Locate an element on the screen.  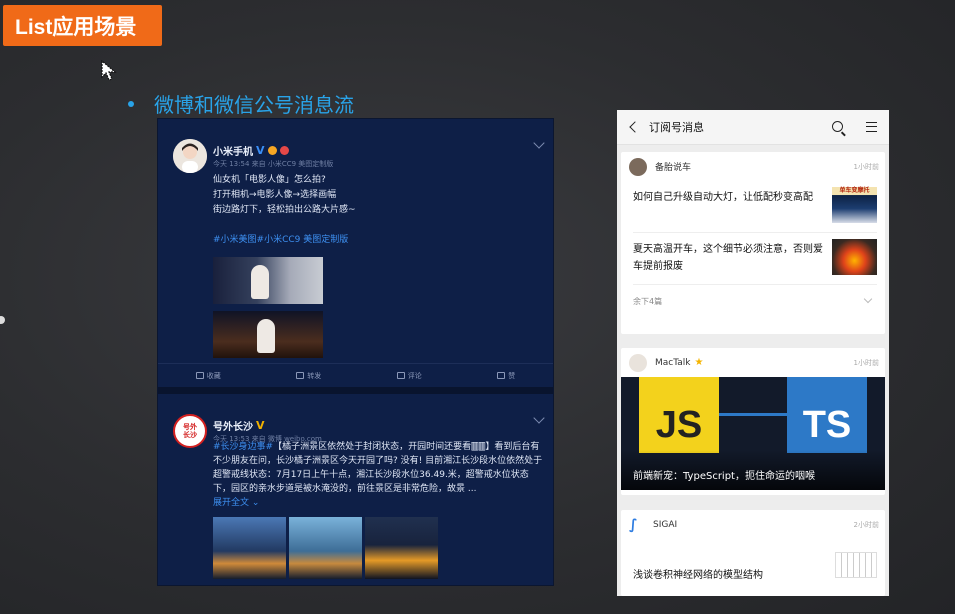
post-hashtag: #小米美图#小米CC9 美图定制版 is located at coordinates (378, 240).